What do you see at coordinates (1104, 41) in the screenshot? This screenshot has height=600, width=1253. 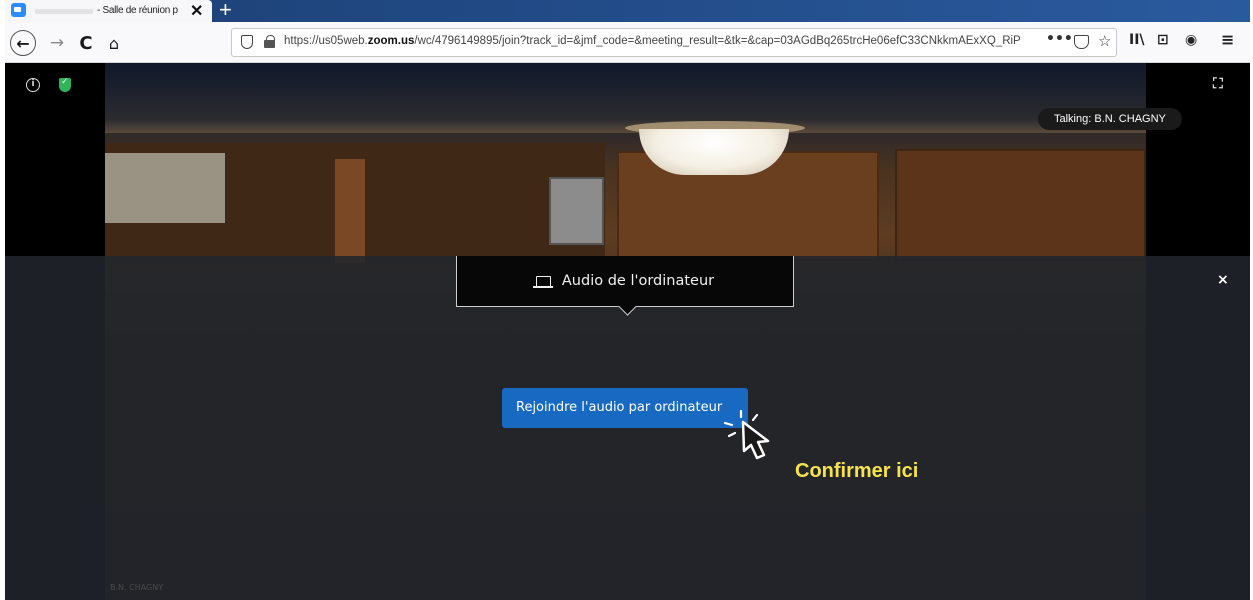 I see `bookmark-star-icon: ☆` at bounding box center [1104, 41].